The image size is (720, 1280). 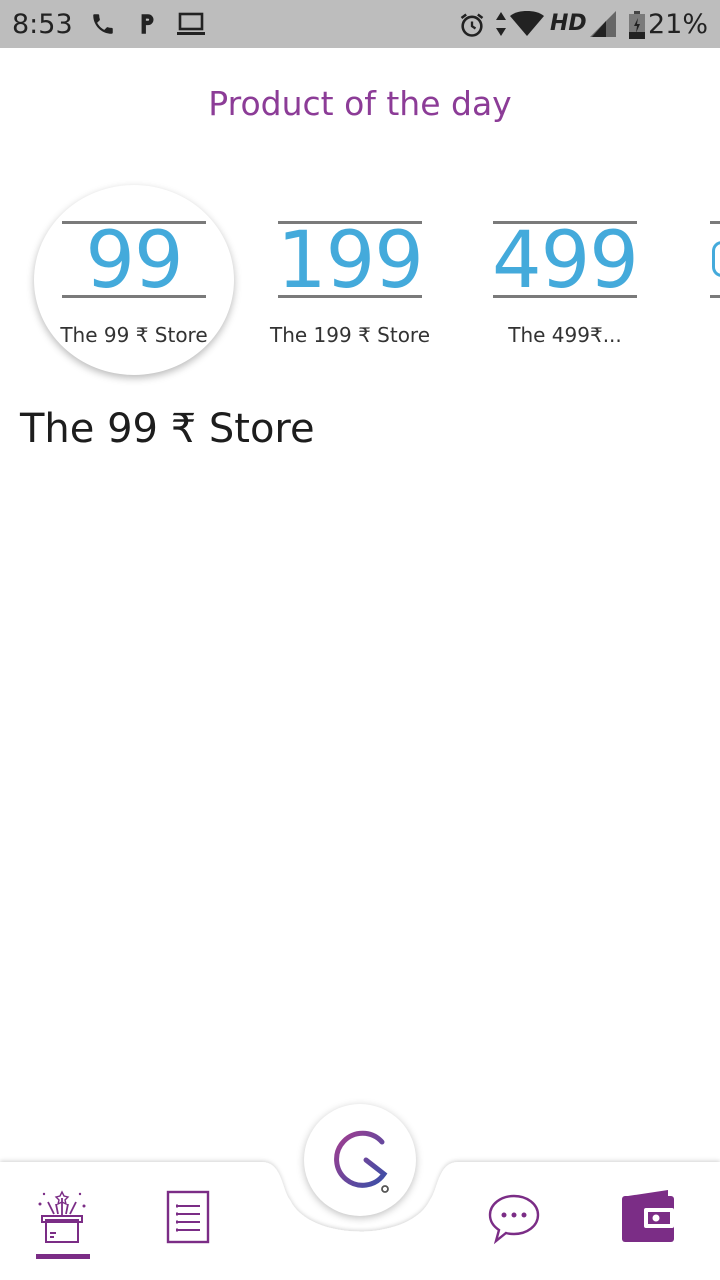 What do you see at coordinates (501, 24) in the screenshot?
I see `data-arrows-icon` at bounding box center [501, 24].